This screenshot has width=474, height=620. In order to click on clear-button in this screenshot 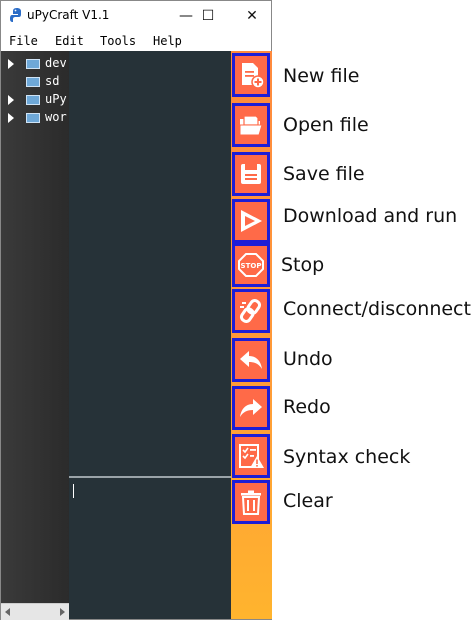, I will do `click(251, 502)`.